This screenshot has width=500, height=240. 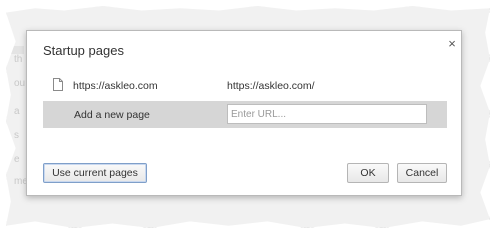 What do you see at coordinates (112, 115) in the screenshot?
I see `add-page-label: Add a new page` at bounding box center [112, 115].